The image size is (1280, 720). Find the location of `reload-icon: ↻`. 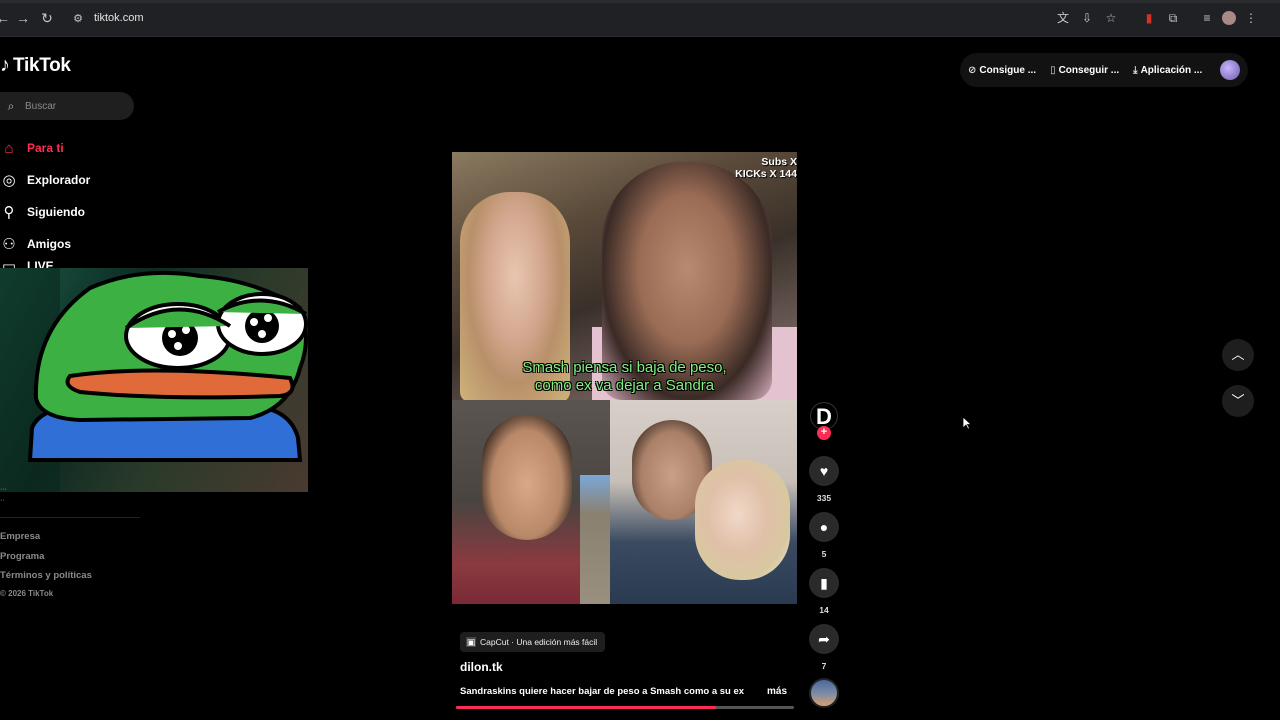

reload-icon: ↻ is located at coordinates (47, 18).